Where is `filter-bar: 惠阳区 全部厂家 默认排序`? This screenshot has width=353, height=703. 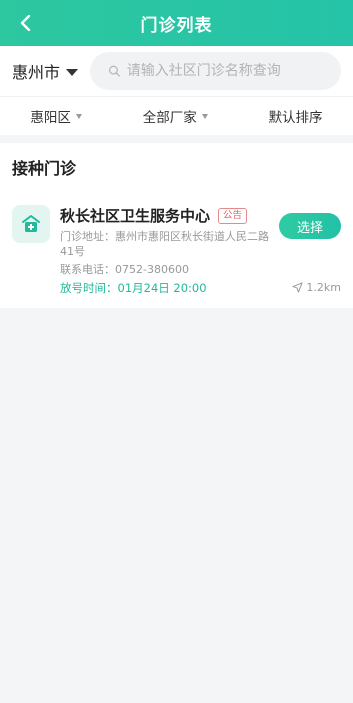
filter-bar: 惠阳区 全部厂家 默认排序 is located at coordinates (176, 115).